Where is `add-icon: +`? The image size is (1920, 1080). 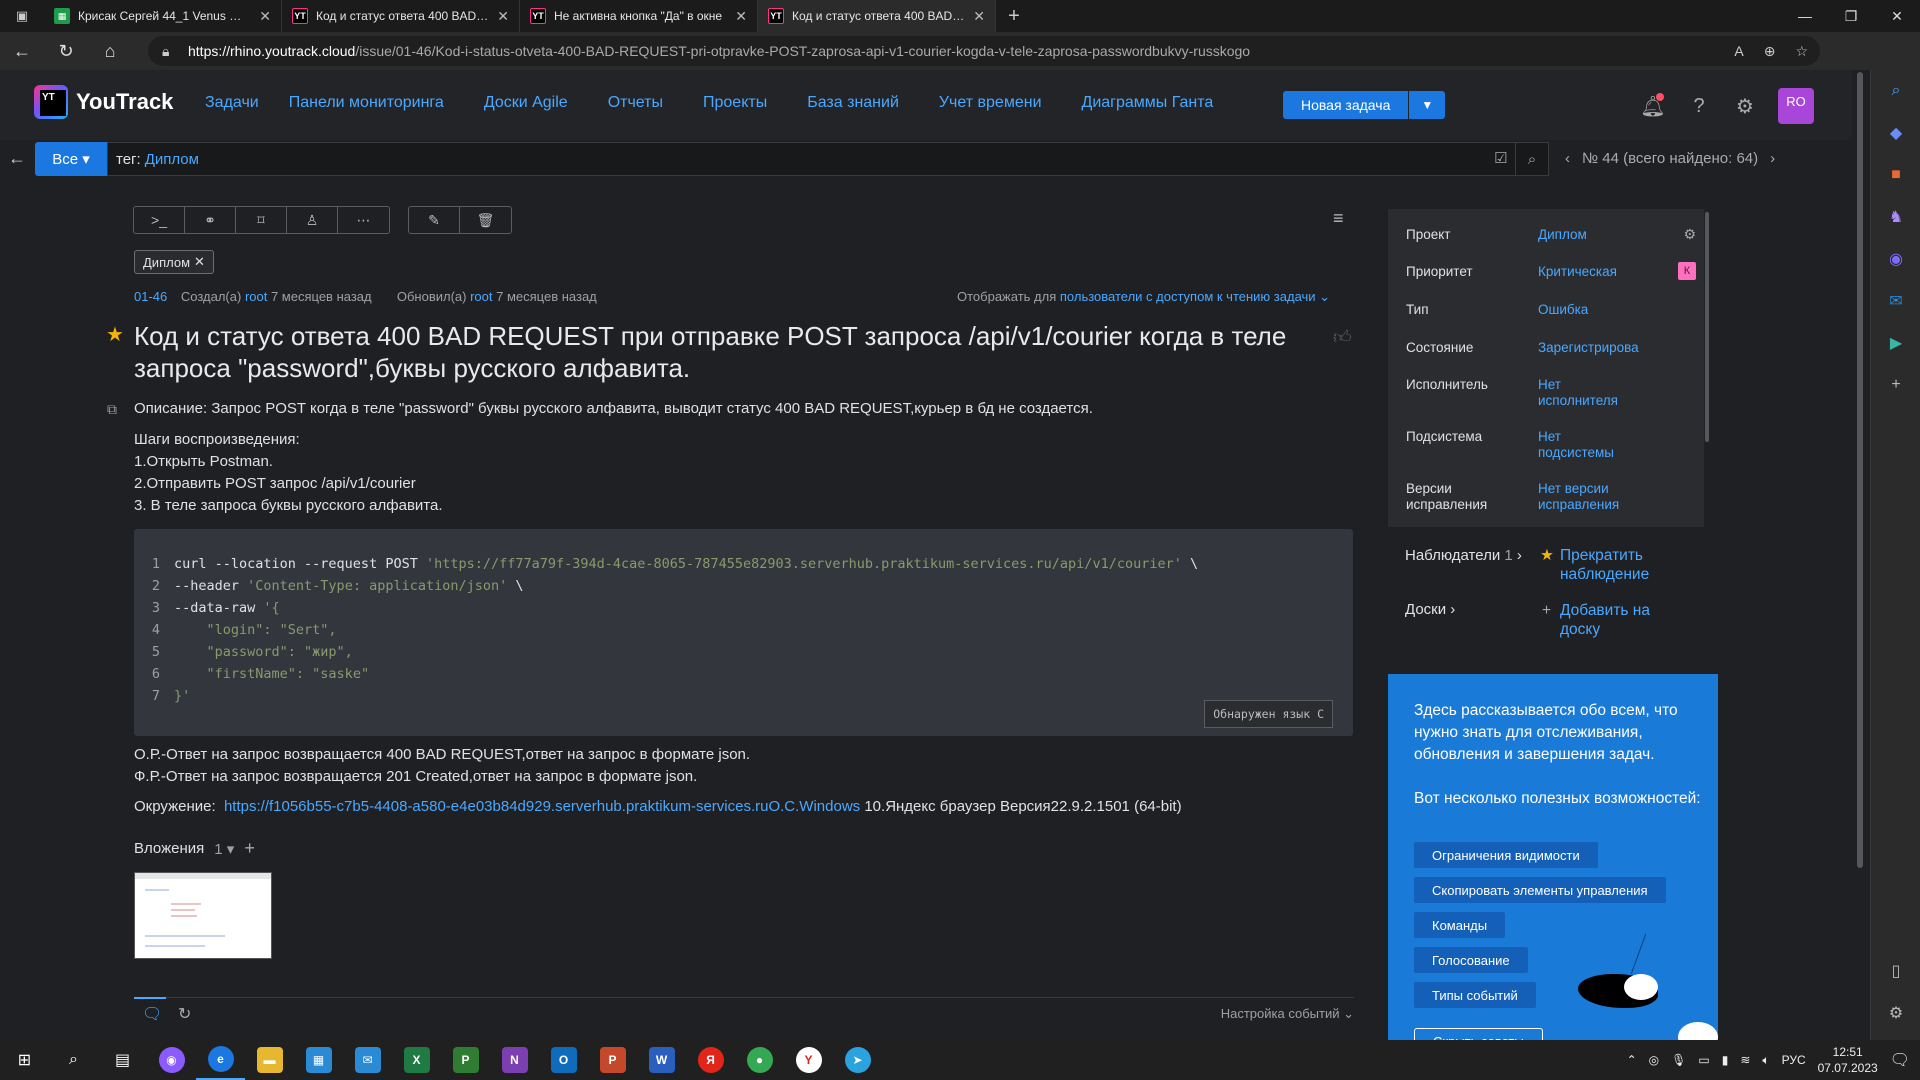 add-icon: + is located at coordinates (1895, 385).